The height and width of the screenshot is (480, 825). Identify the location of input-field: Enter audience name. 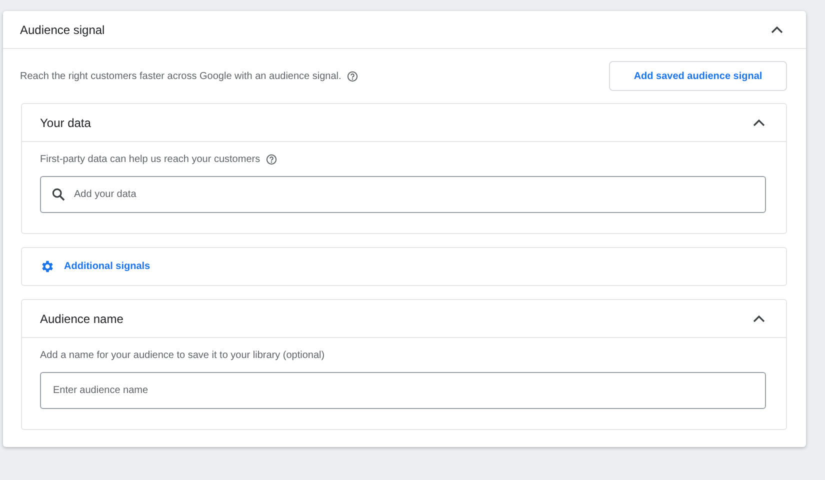
(403, 390).